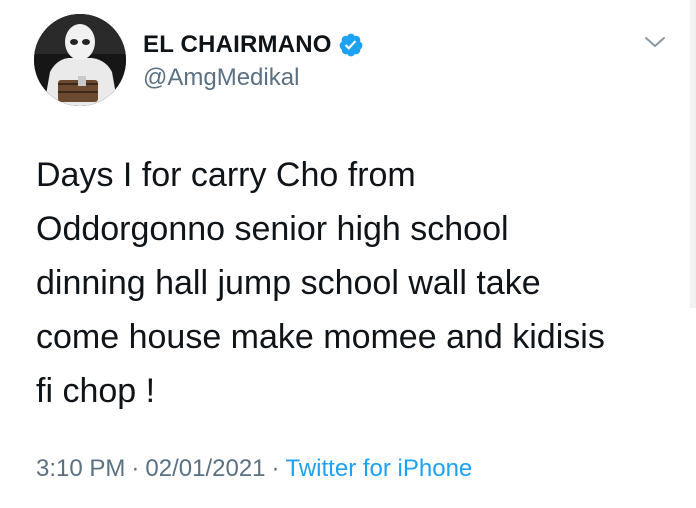 The height and width of the screenshot is (508, 696). Describe the element at coordinates (205, 469) in the screenshot. I see `tweet-date: 02/01/2021` at that location.